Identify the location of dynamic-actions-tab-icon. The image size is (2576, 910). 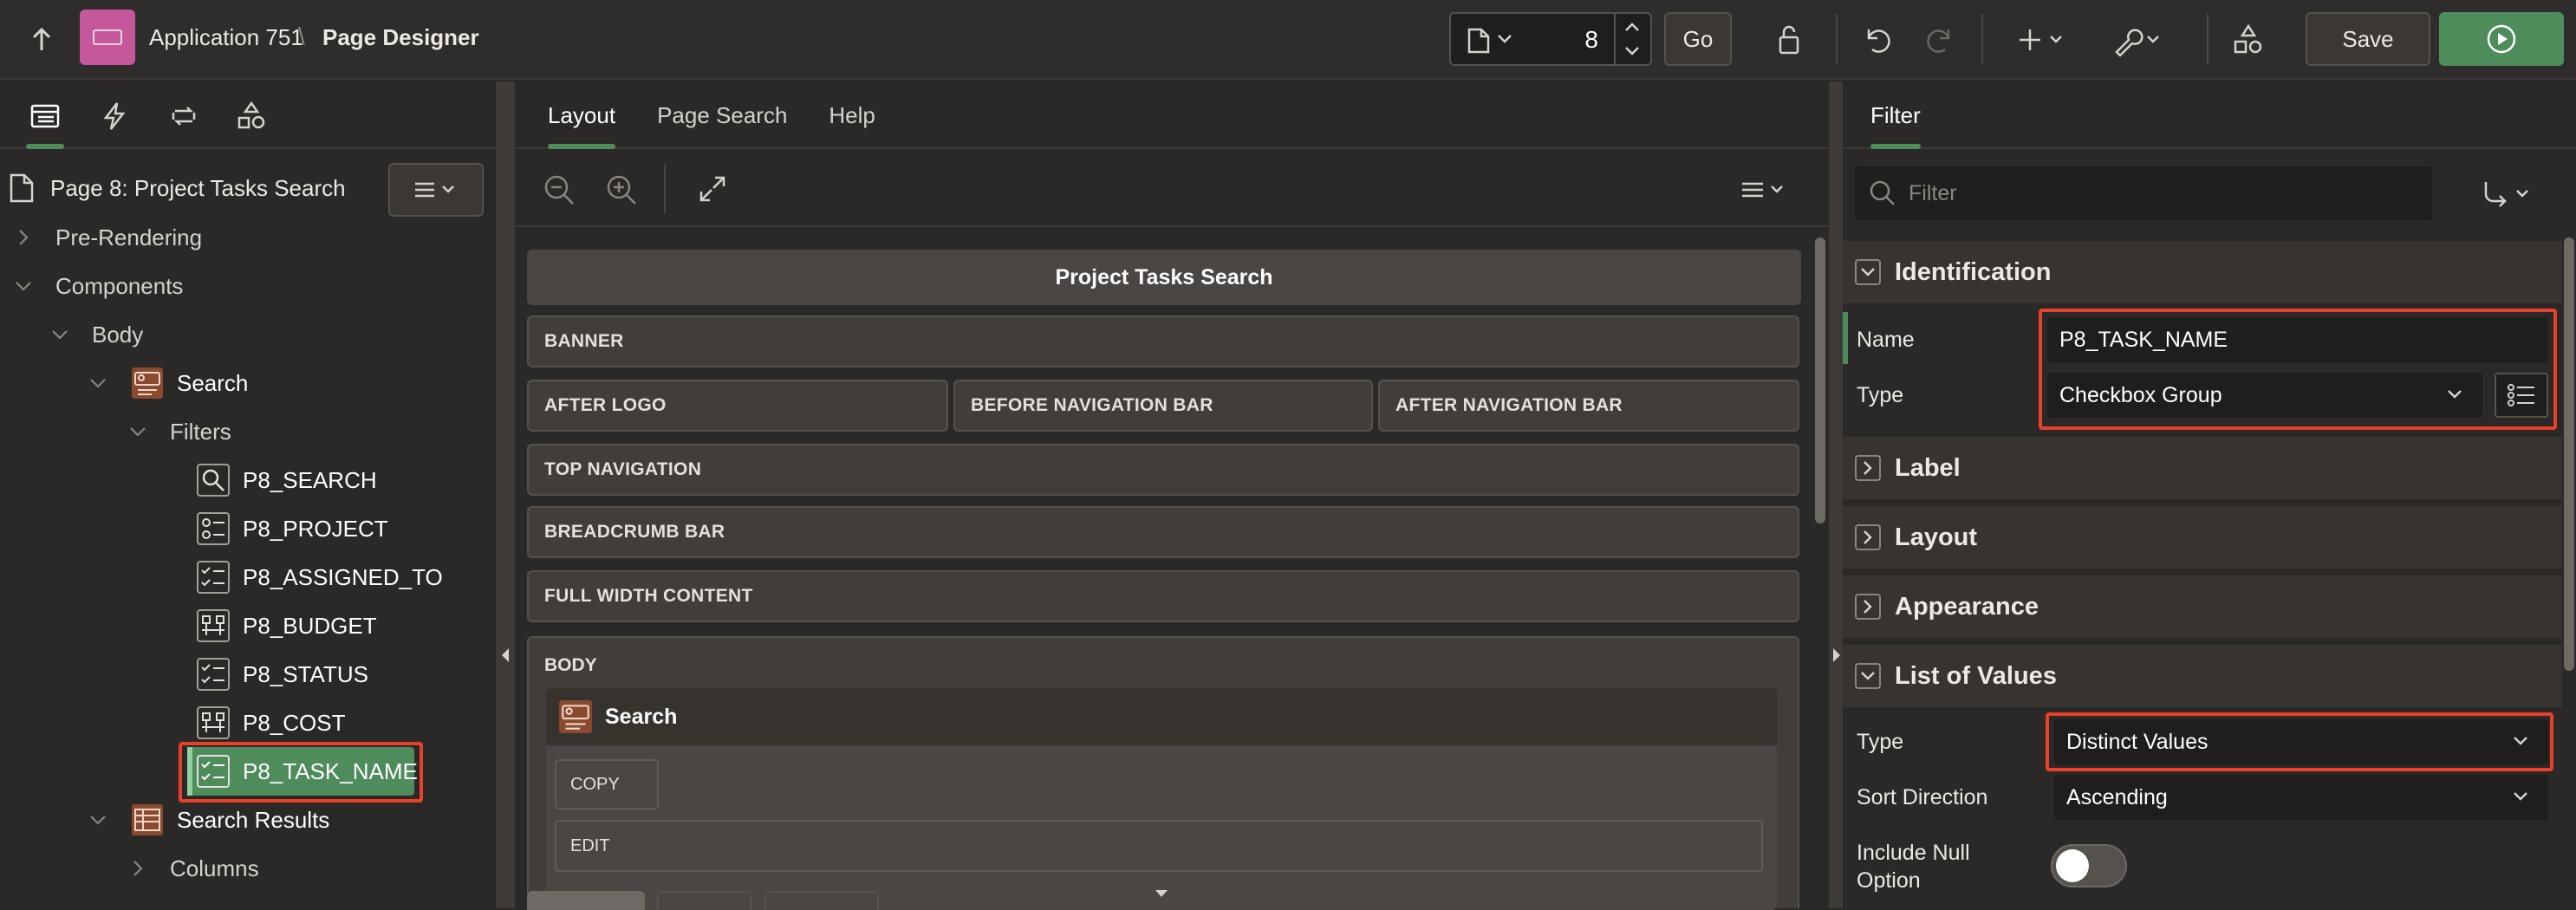
(115, 116).